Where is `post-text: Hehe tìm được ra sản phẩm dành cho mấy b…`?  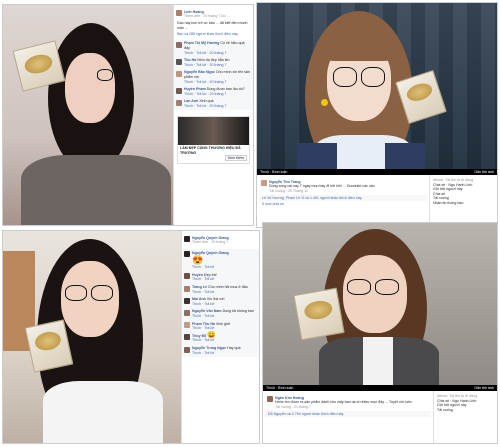
post-text: Hehe tìm được ra sản phẩm dành cho mấy b… is located at coordinates (343, 402).